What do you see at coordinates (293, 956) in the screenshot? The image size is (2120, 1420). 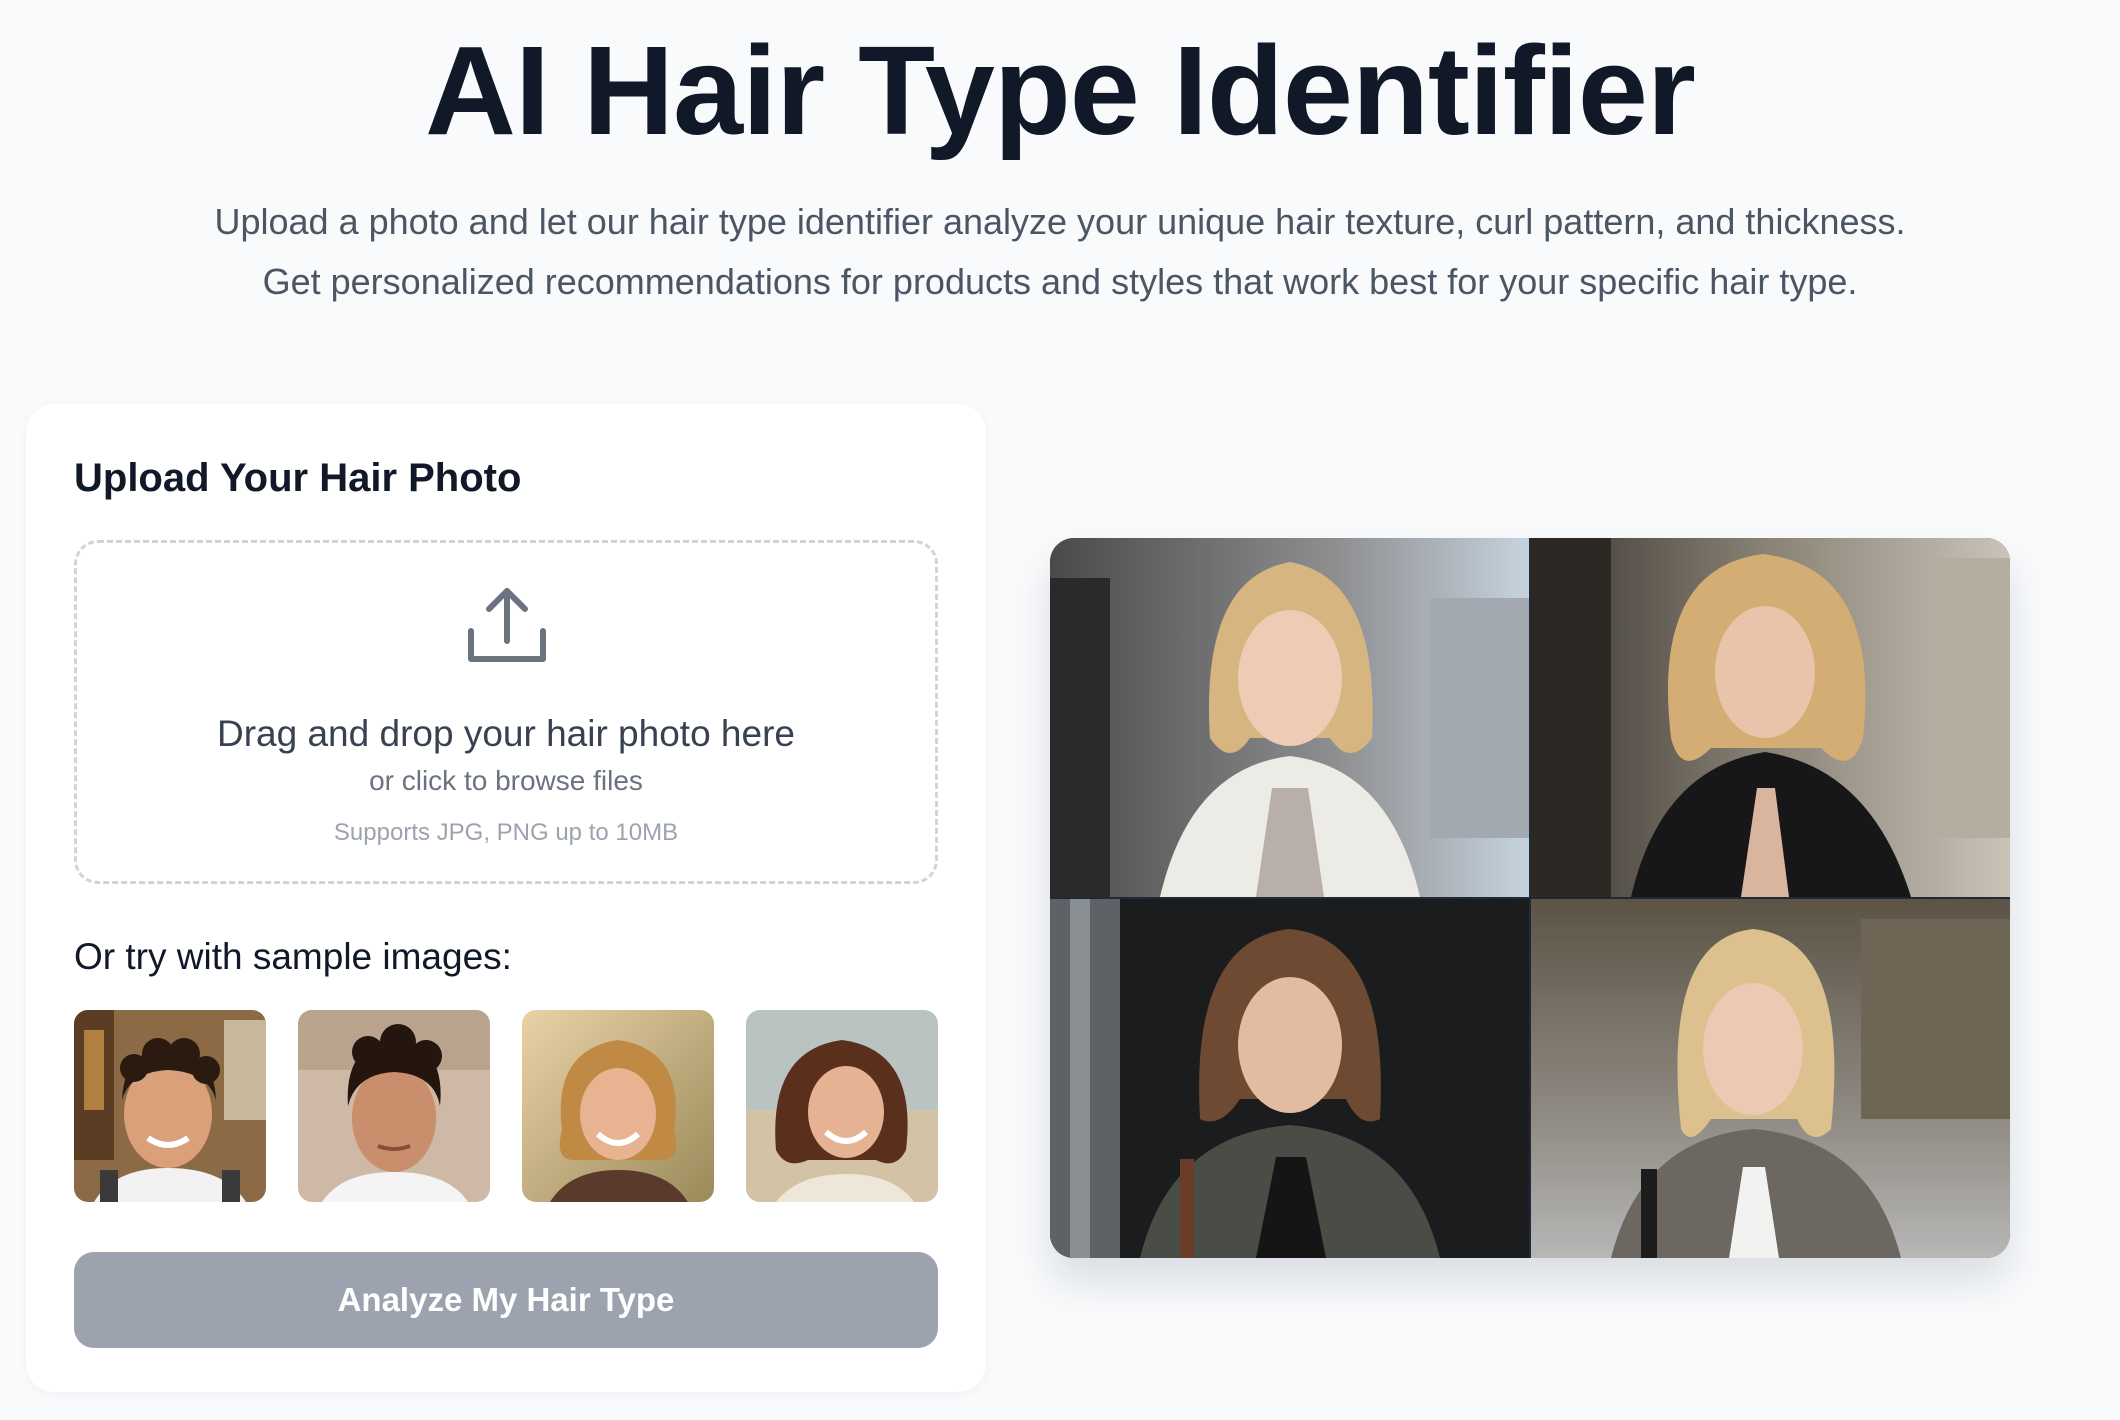 I see `sample-images-title: Or try with sample images:` at bounding box center [293, 956].